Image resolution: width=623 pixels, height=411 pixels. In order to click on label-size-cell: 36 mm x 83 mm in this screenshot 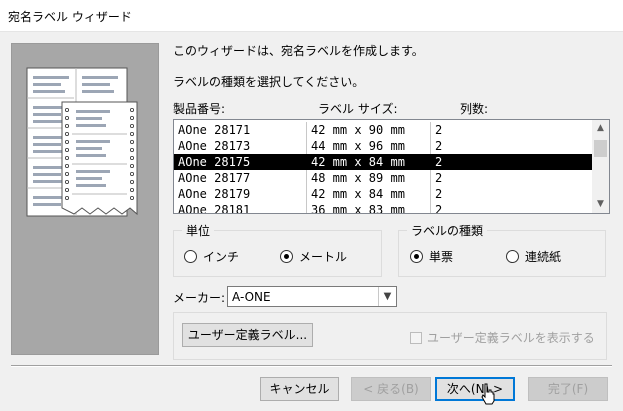, I will do `click(369, 207)`.